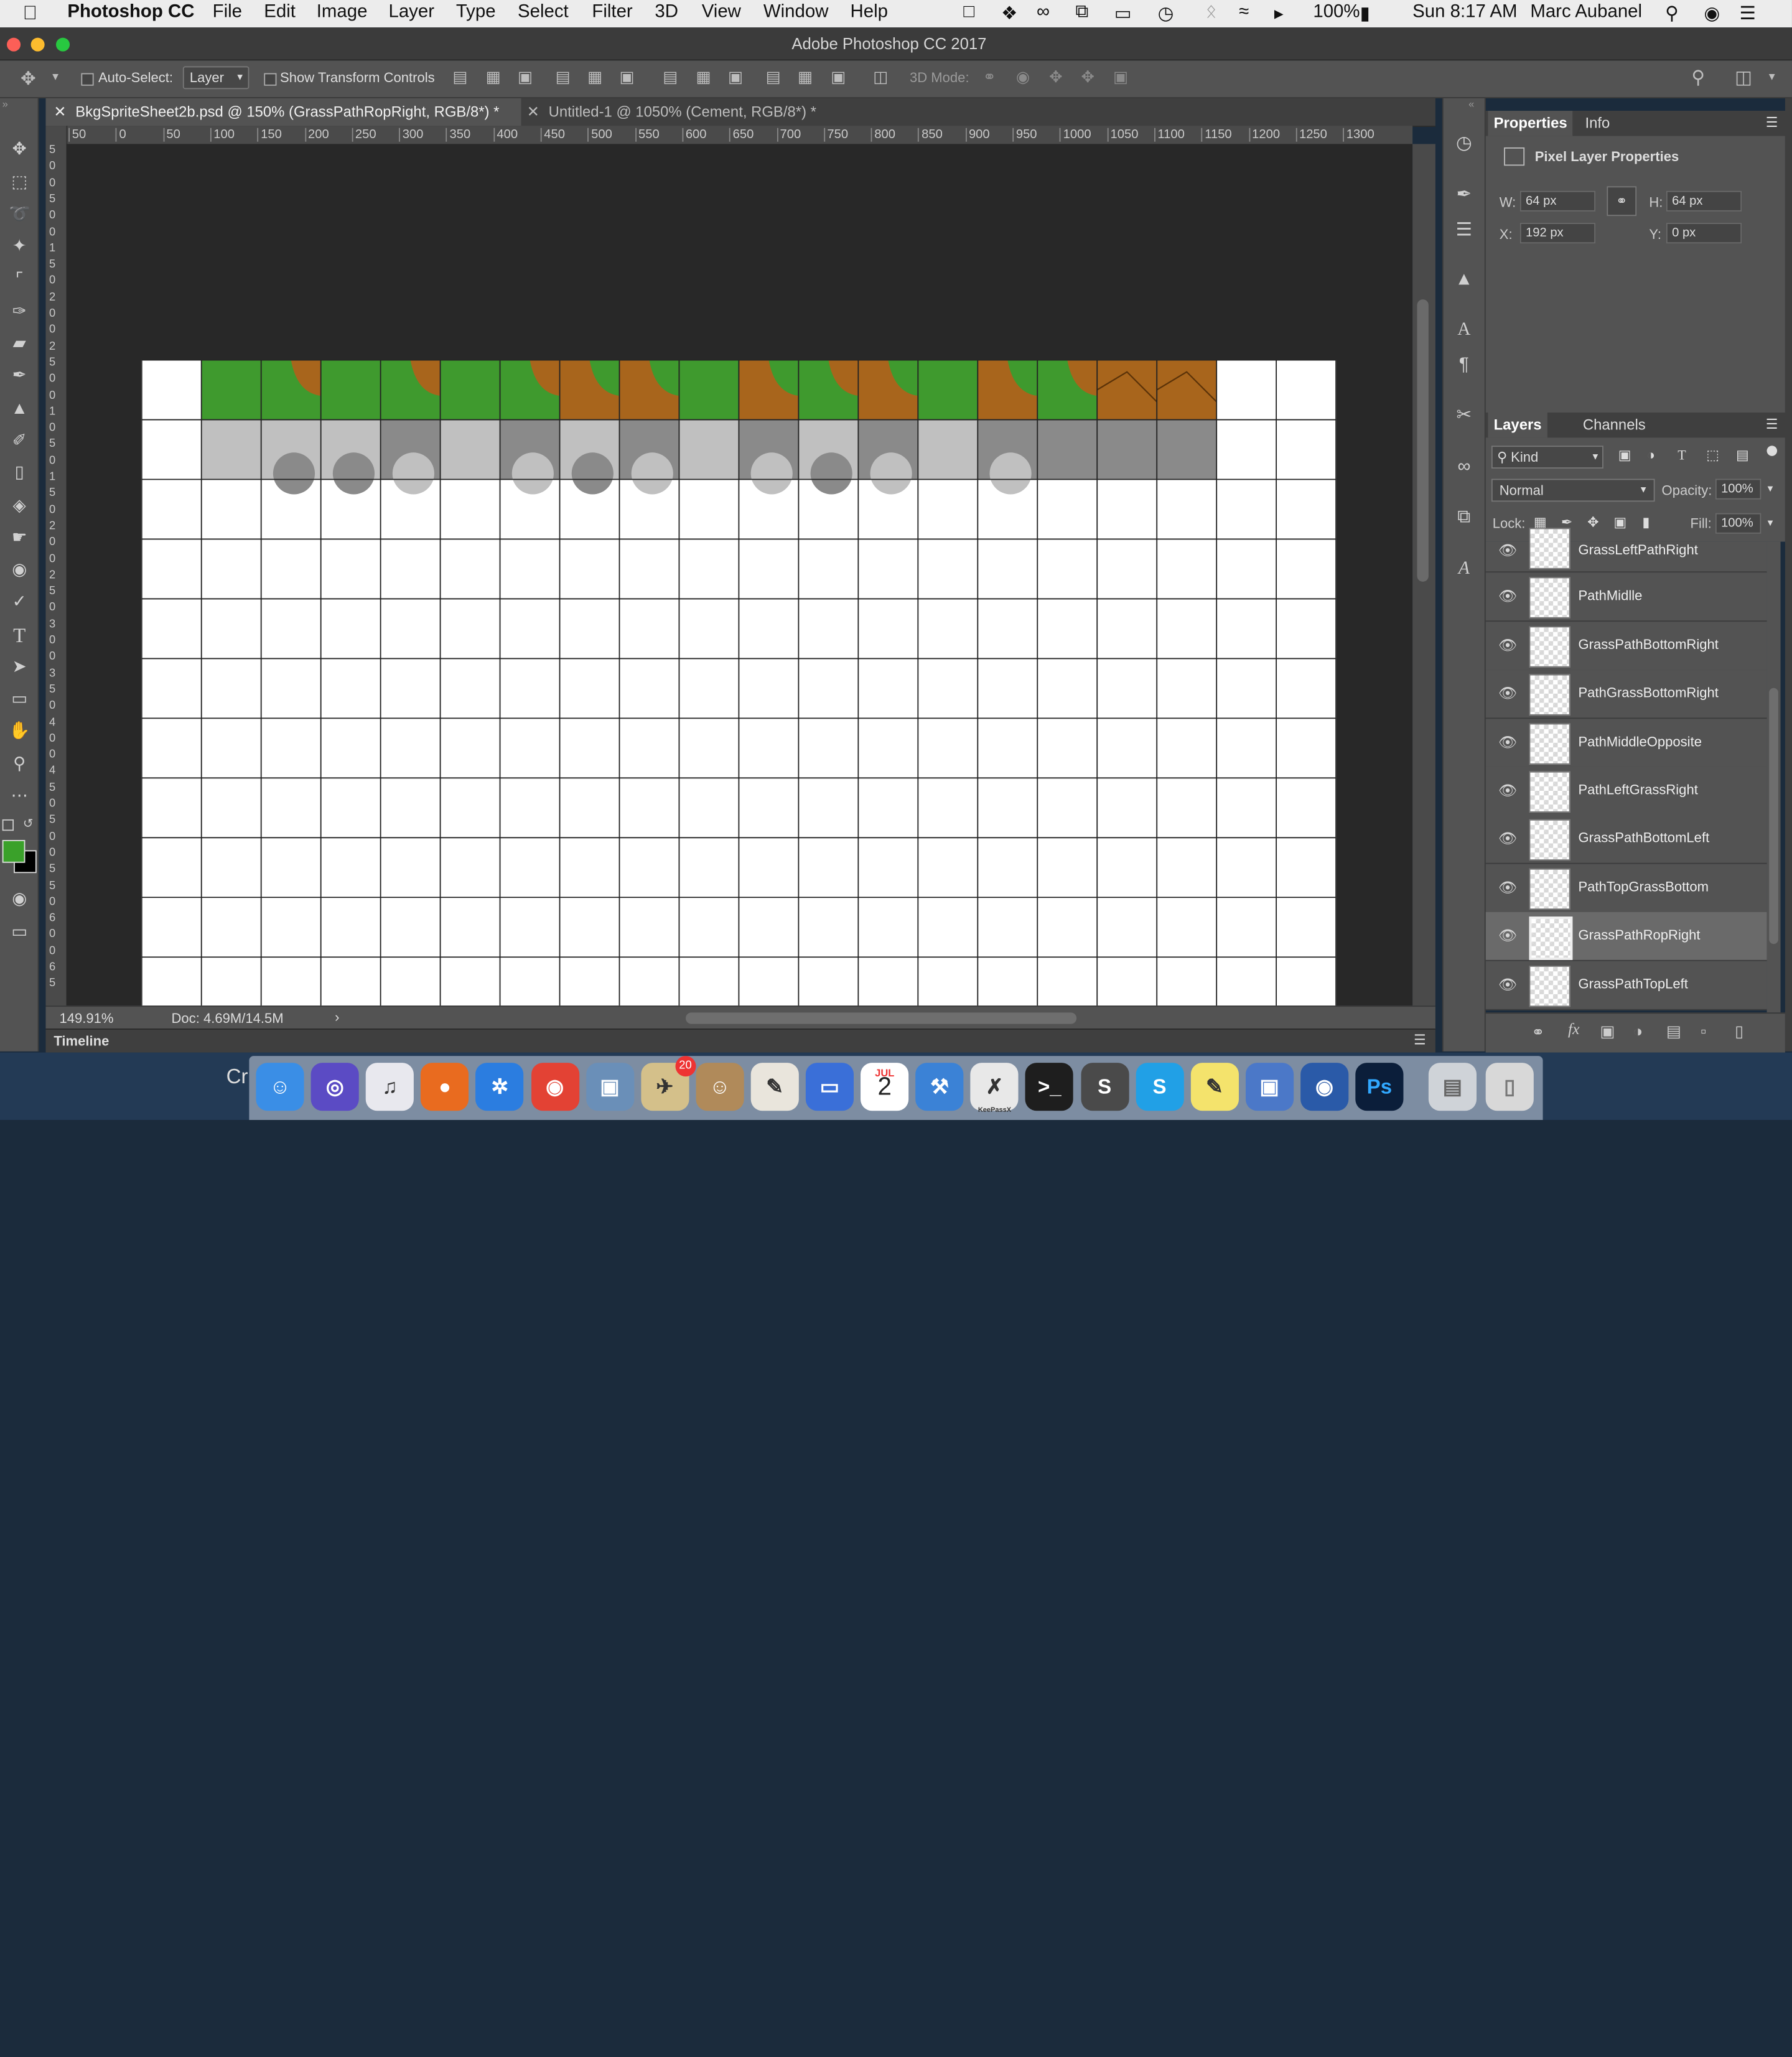 The height and width of the screenshot is (2057, 1792). Describe the element at coordinates (543, 12) in the screenshot. I see `menu-select: Select` at that location.